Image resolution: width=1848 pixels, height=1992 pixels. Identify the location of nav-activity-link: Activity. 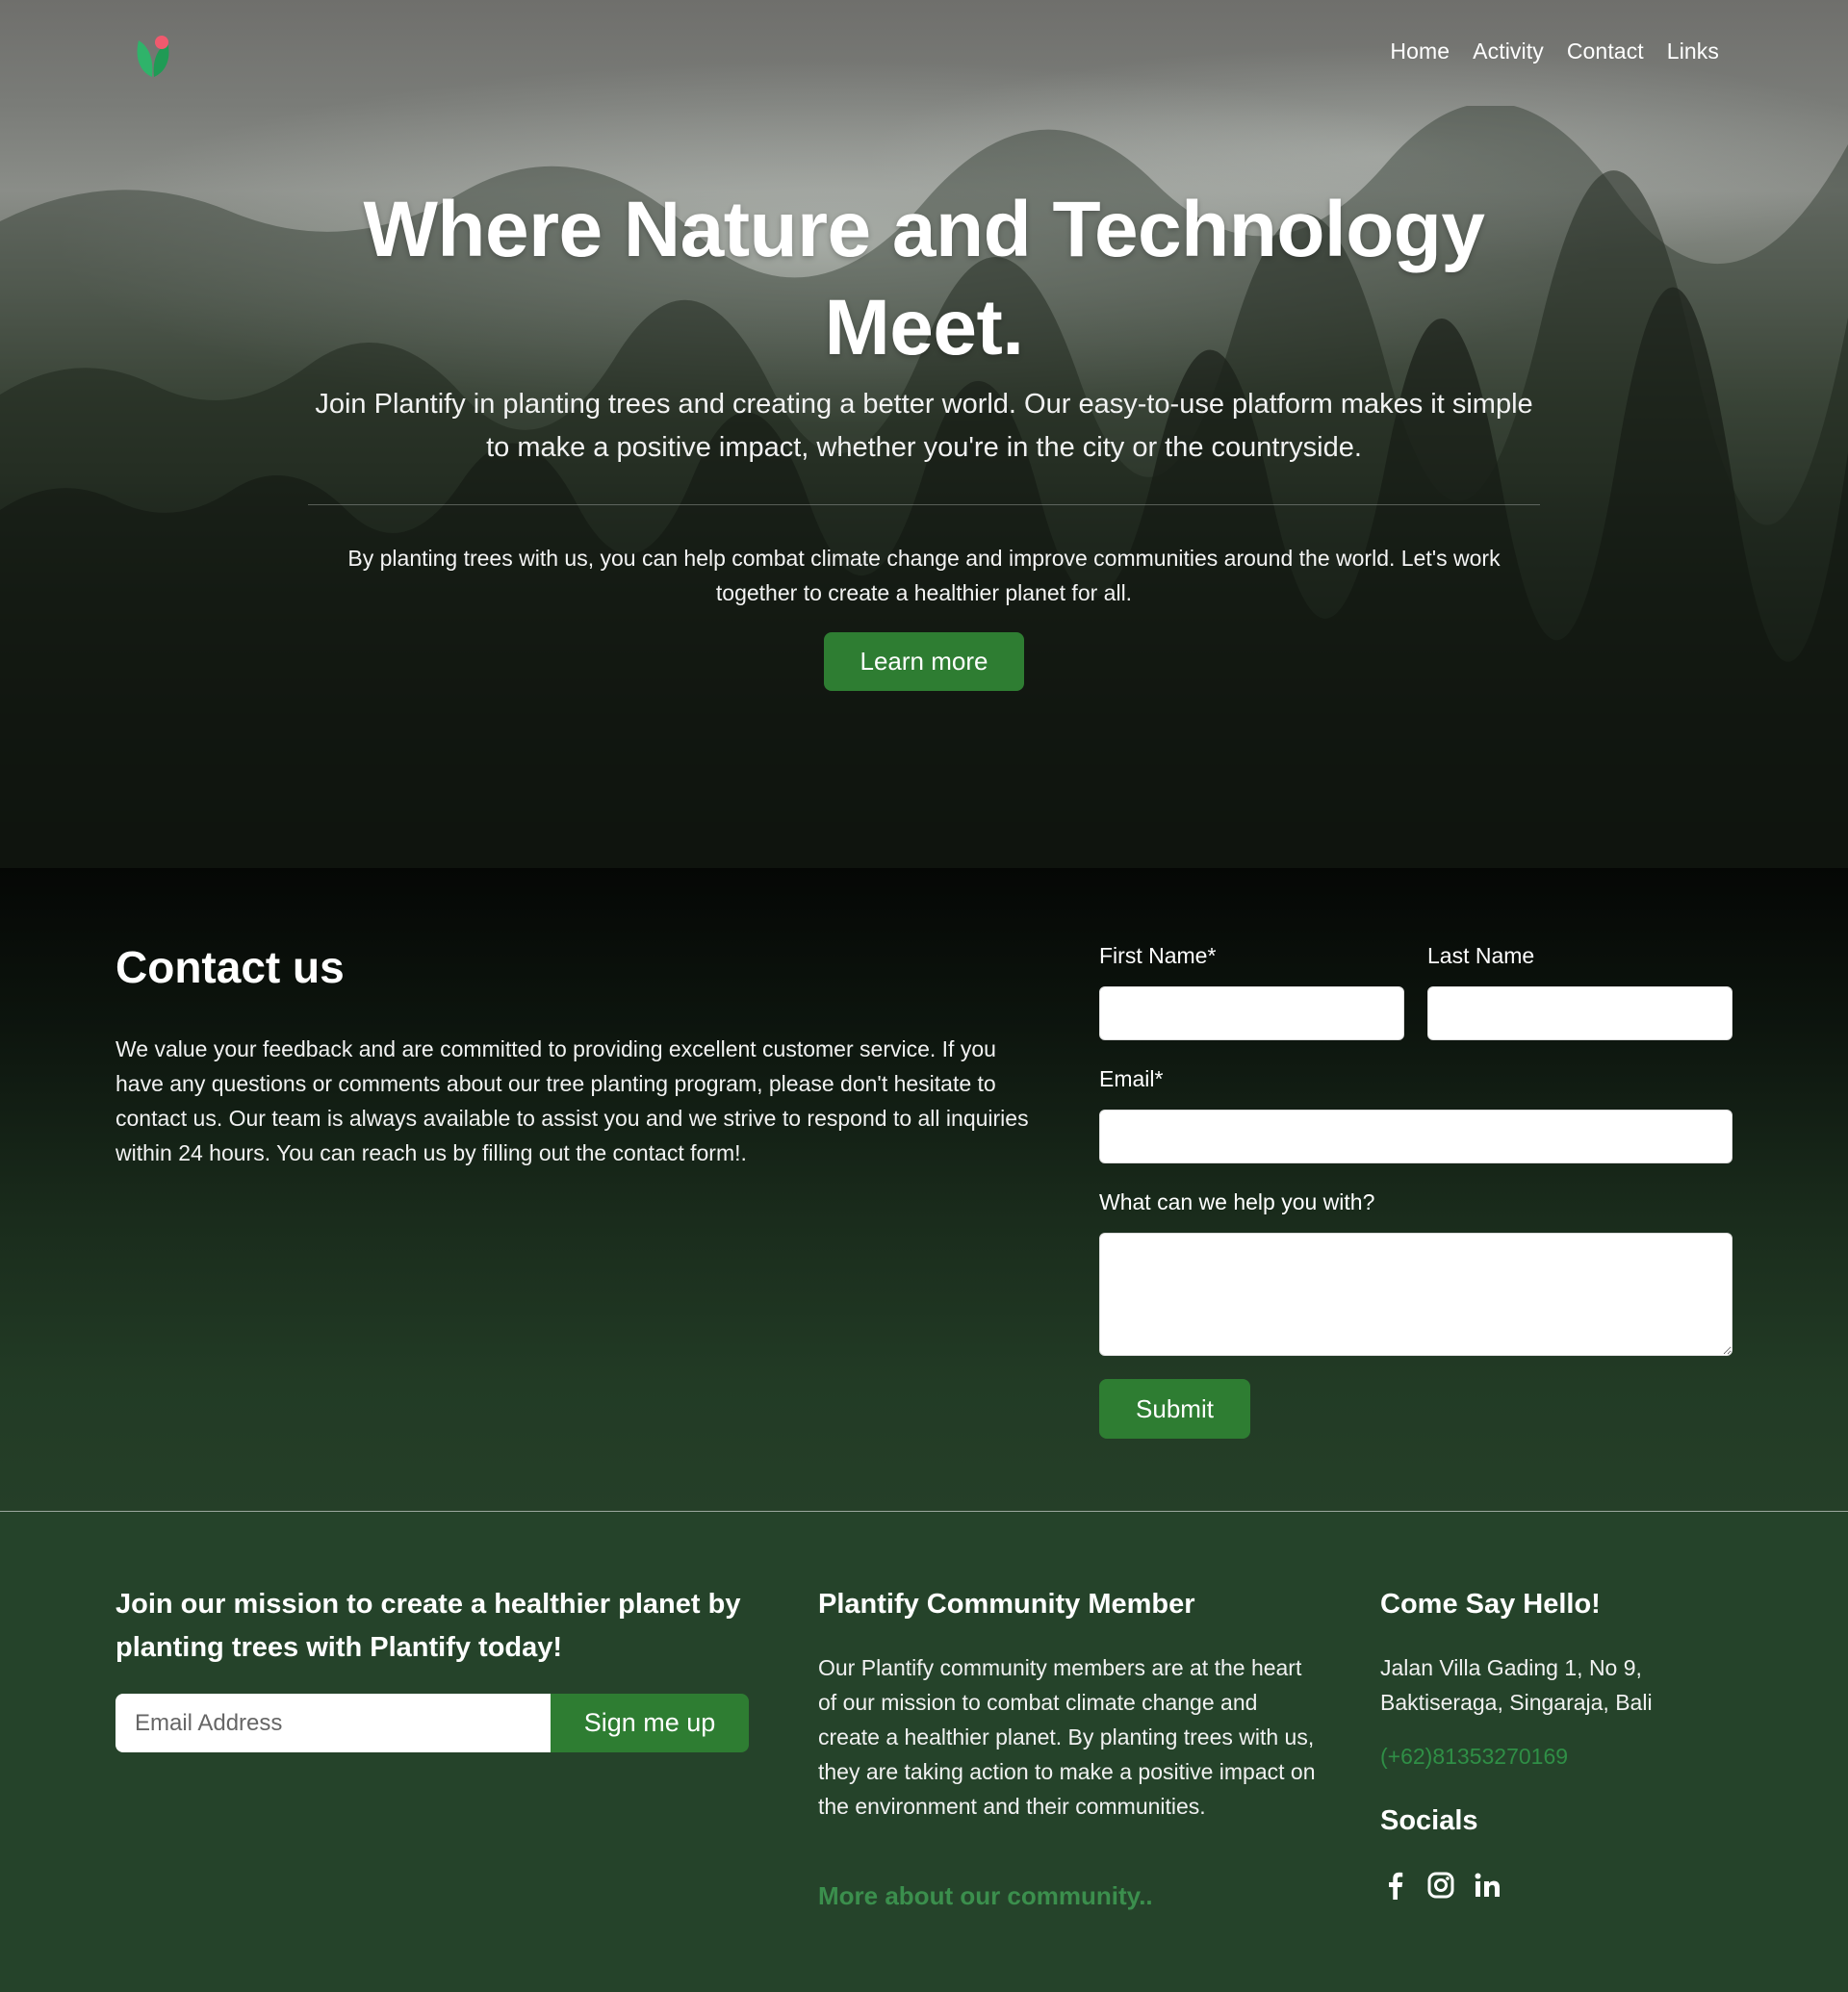
(1508, 51).